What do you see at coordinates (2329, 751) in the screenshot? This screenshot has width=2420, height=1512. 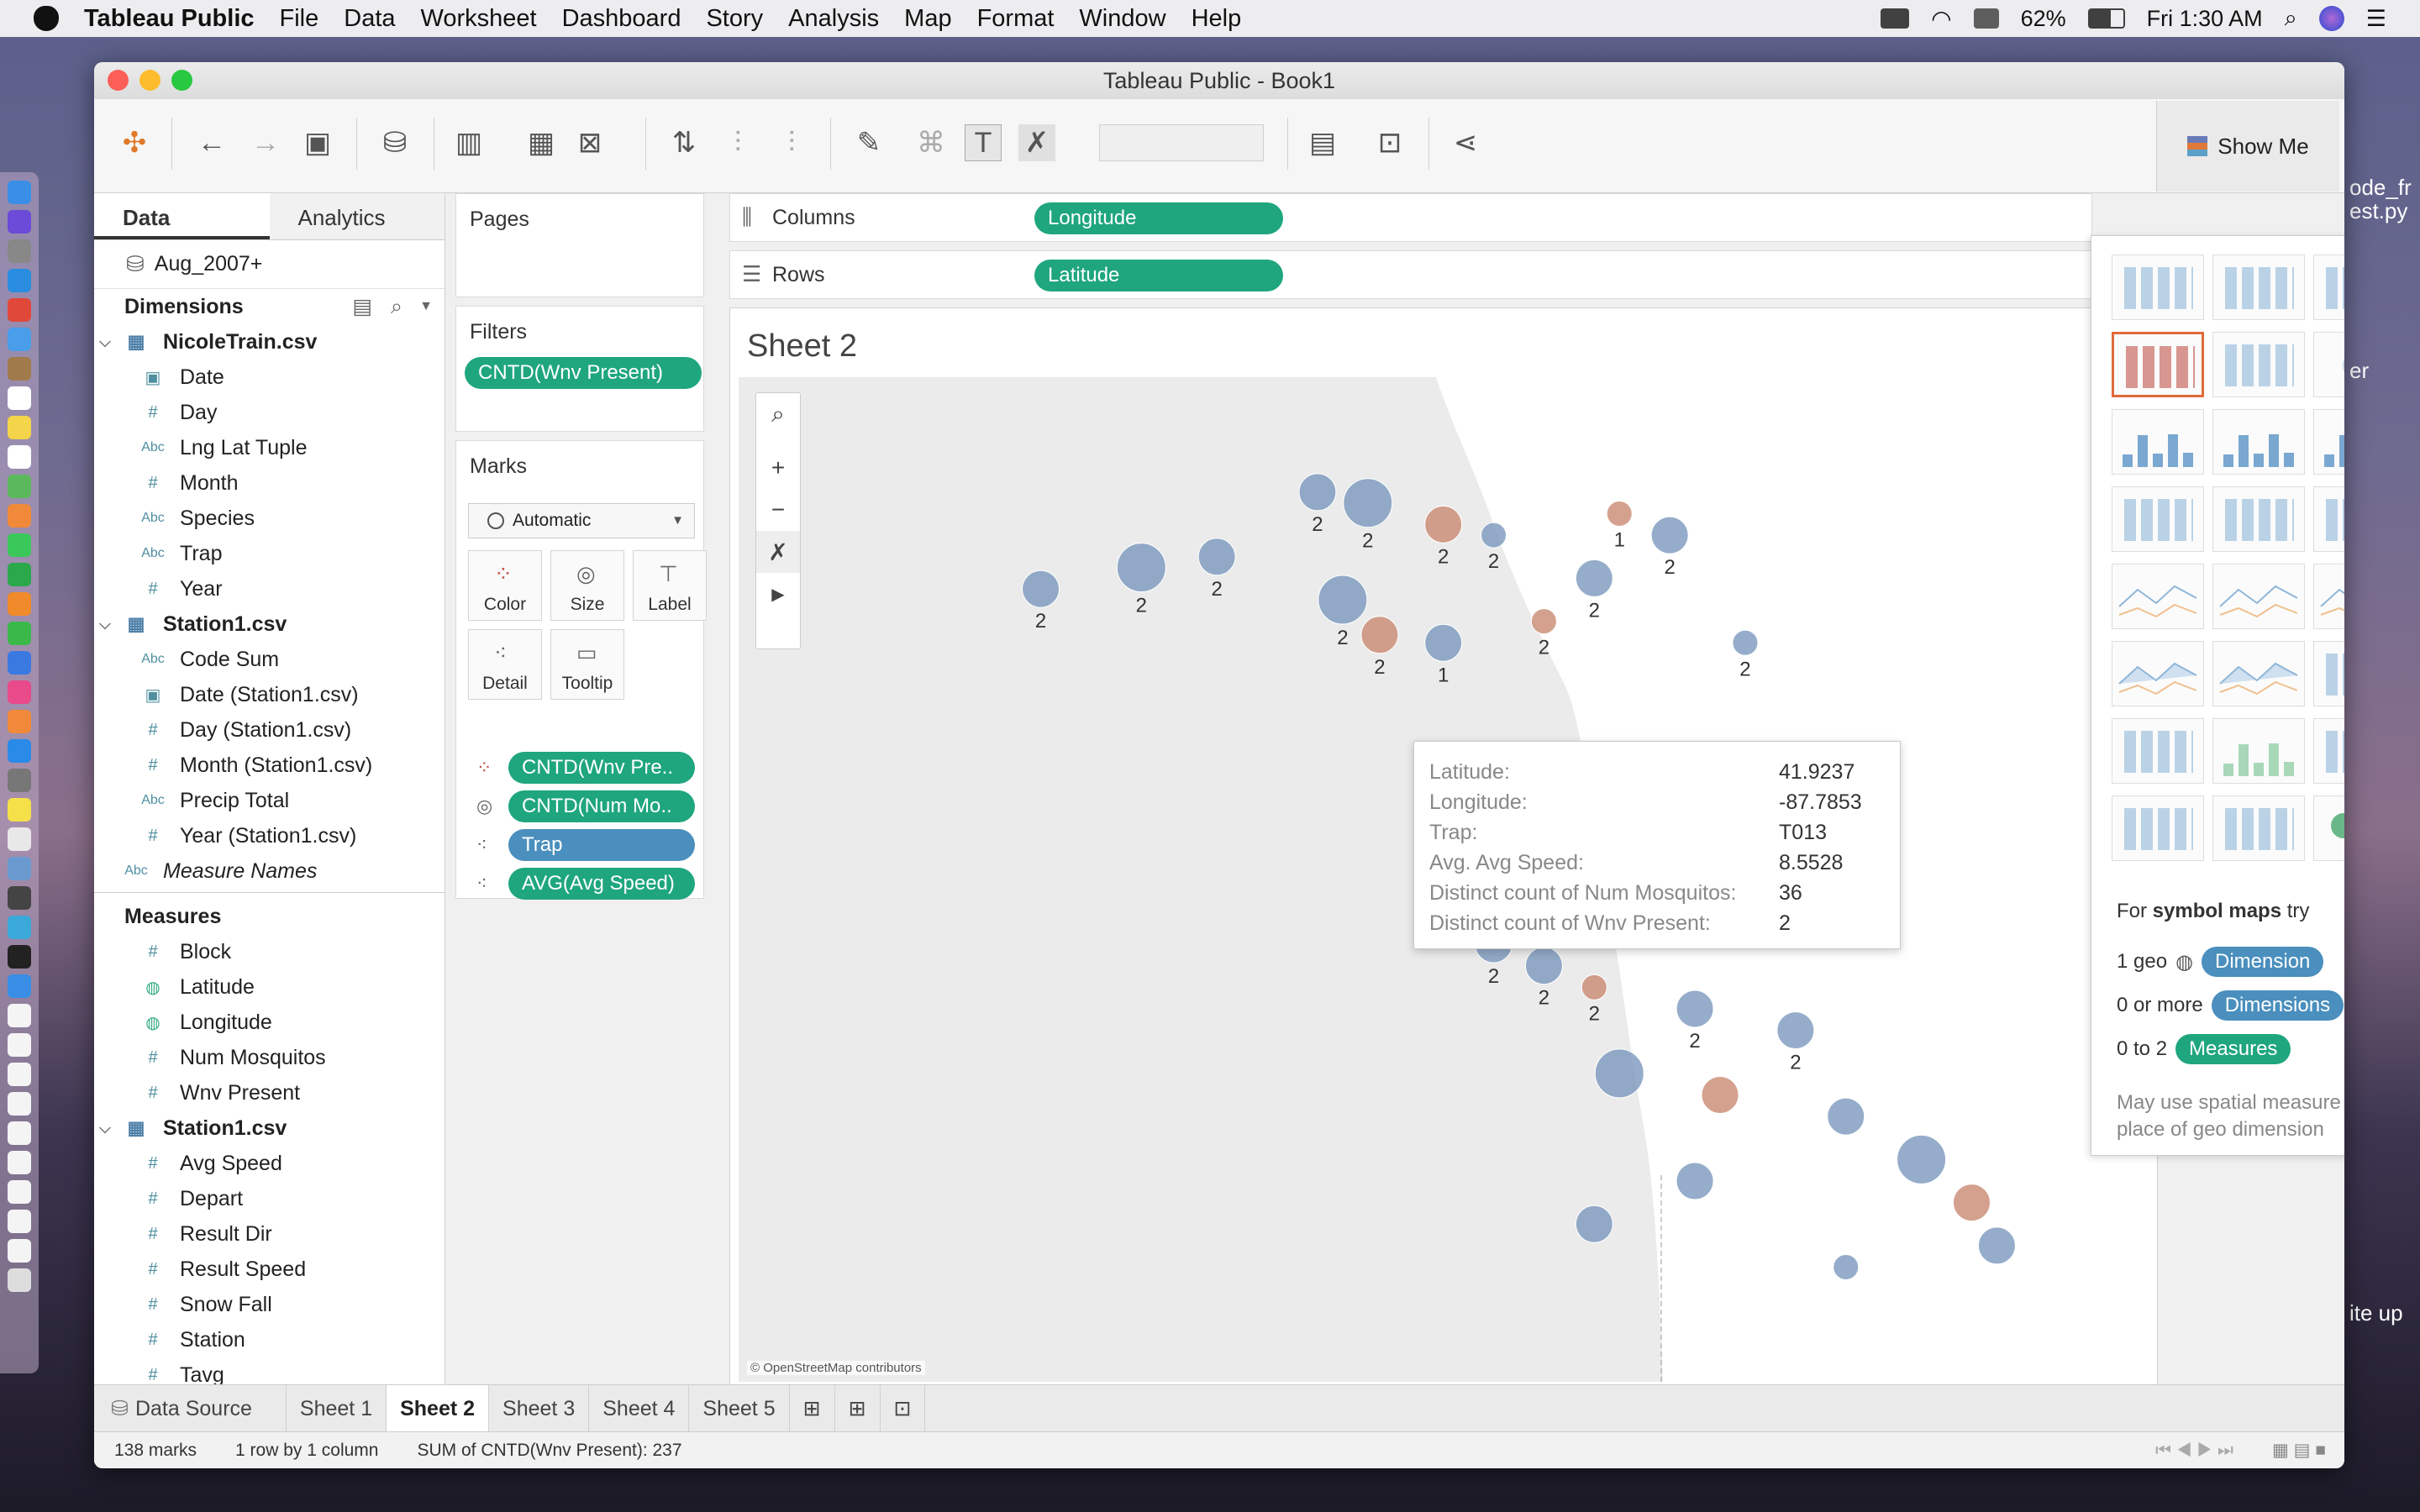 I see `chart-option-box-and-whisker-icon` at bounding box center [2329, 751].